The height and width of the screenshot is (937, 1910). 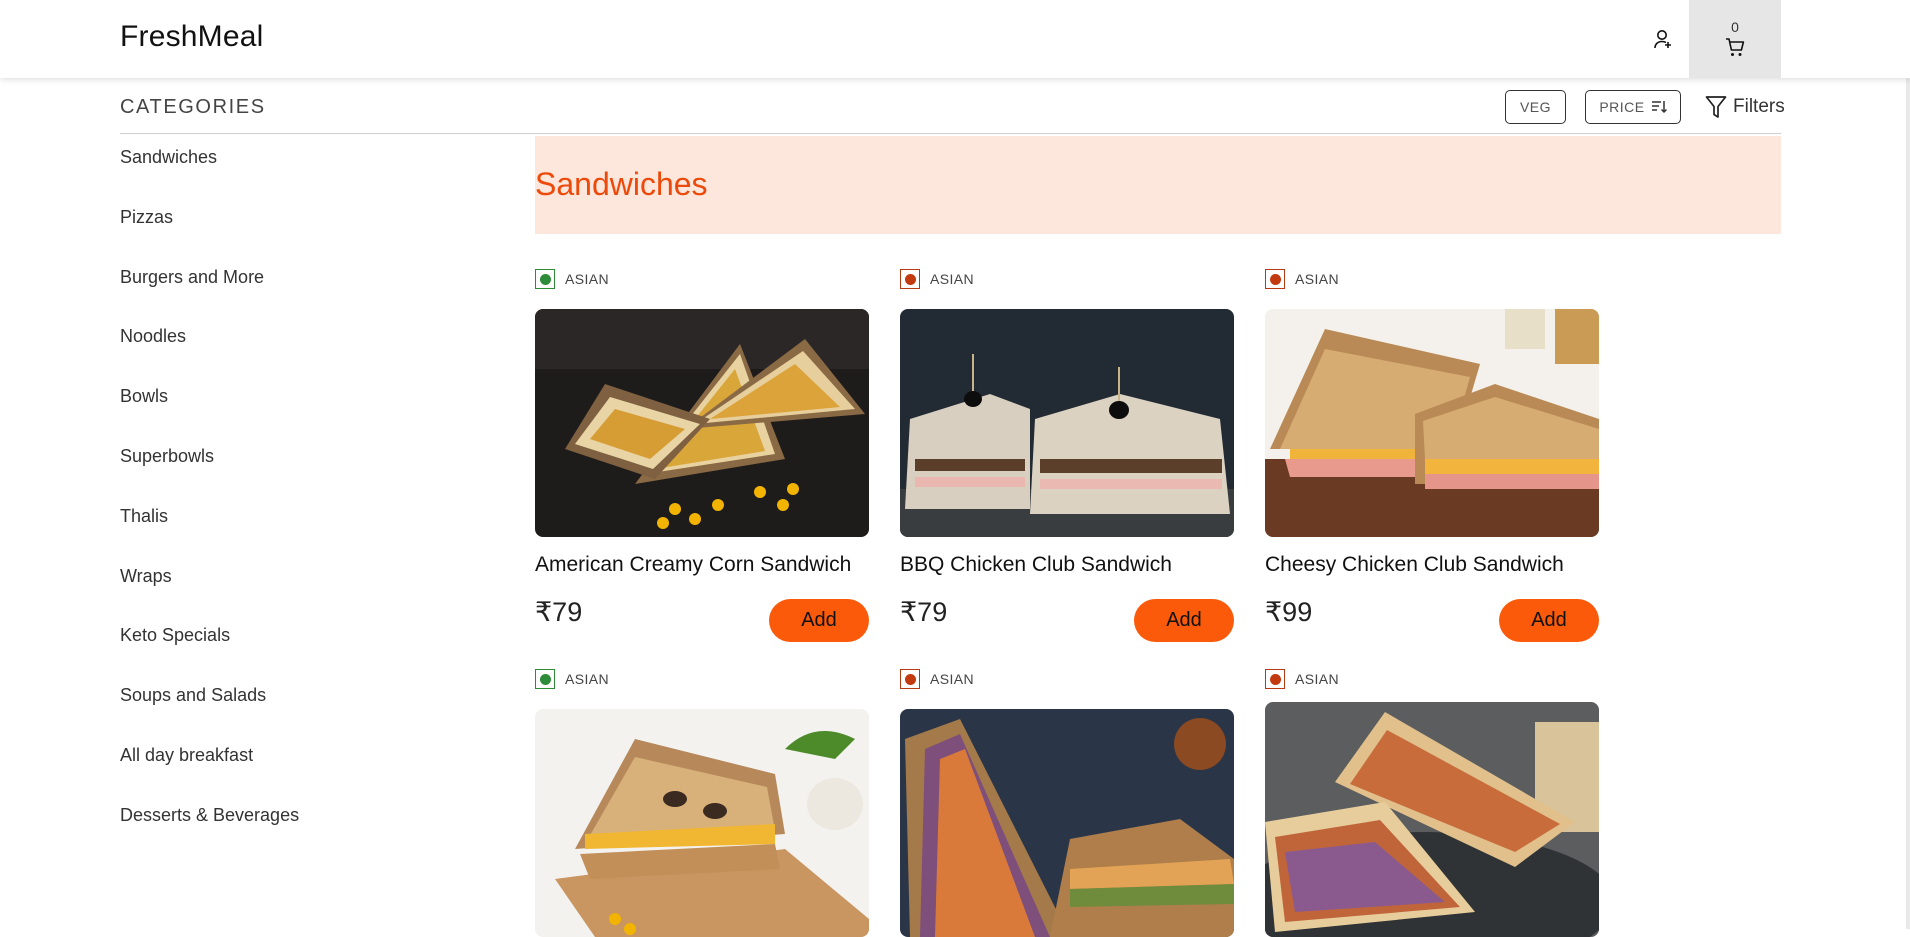 I want to click on product-name: BBQ Chicken Club Sandwich, so click(x=1036, y=564).